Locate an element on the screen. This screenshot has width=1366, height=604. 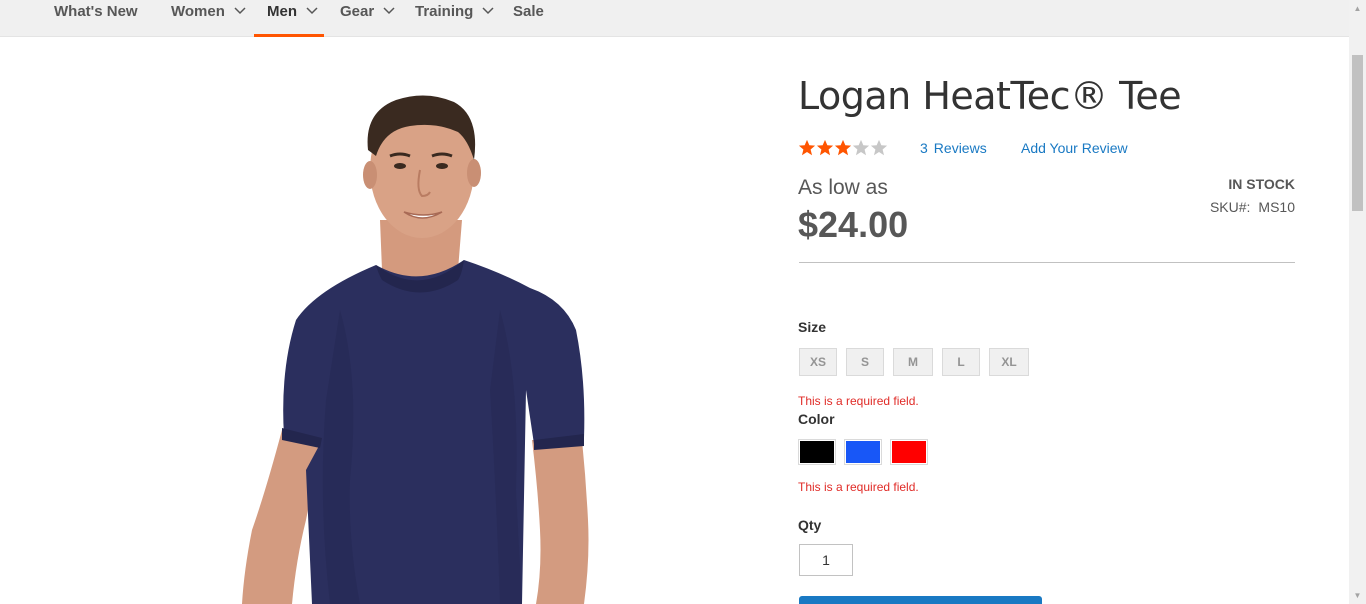
nav-item-women: Women is located at coordinates (208, 18).